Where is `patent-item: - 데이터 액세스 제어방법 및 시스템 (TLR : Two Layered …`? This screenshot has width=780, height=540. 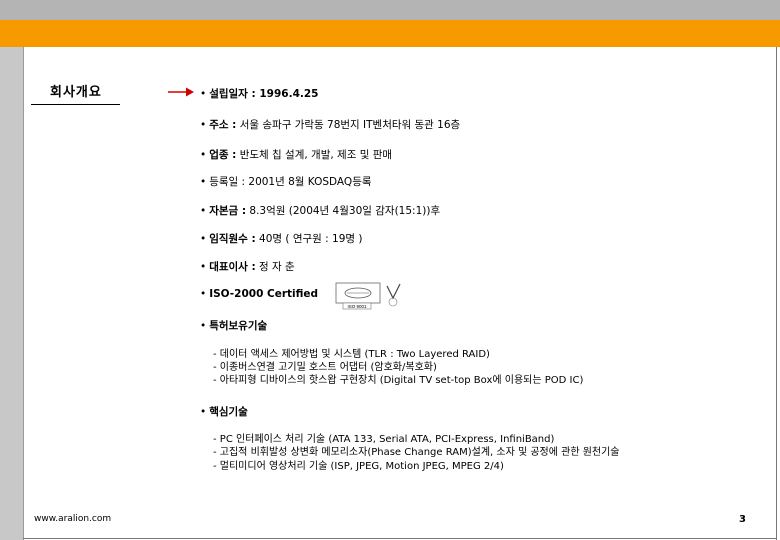 patent-item: - 데이터 액세스 제어방법 및 시스템 (TLR : Two Layered … is located at coordinates (351, 354).